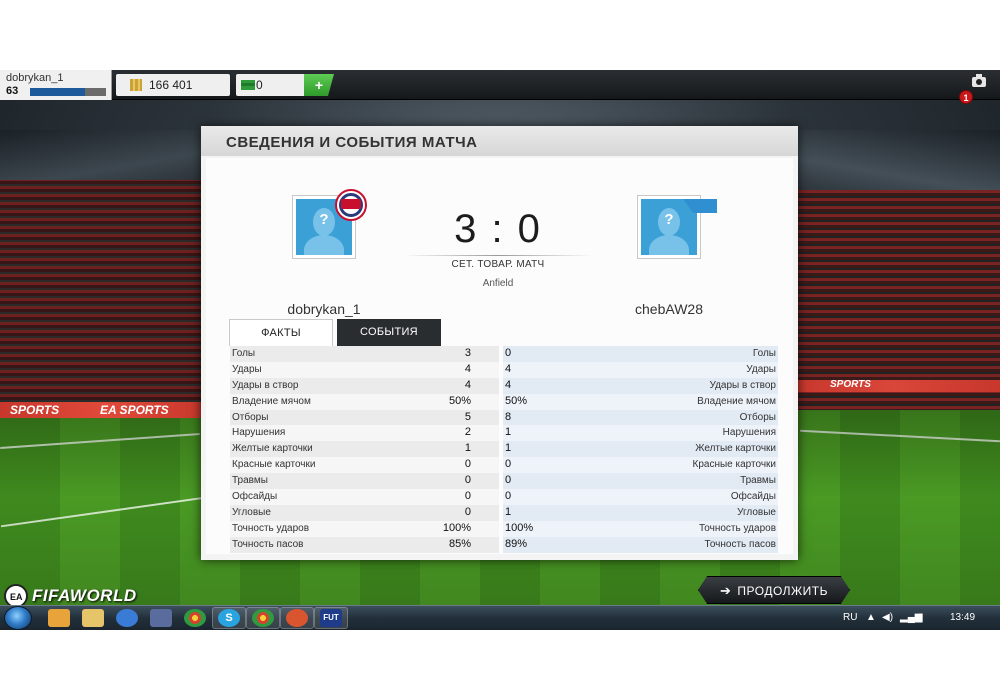  I want to click on stat-label-home: Точность ударов, so click(271, 528).